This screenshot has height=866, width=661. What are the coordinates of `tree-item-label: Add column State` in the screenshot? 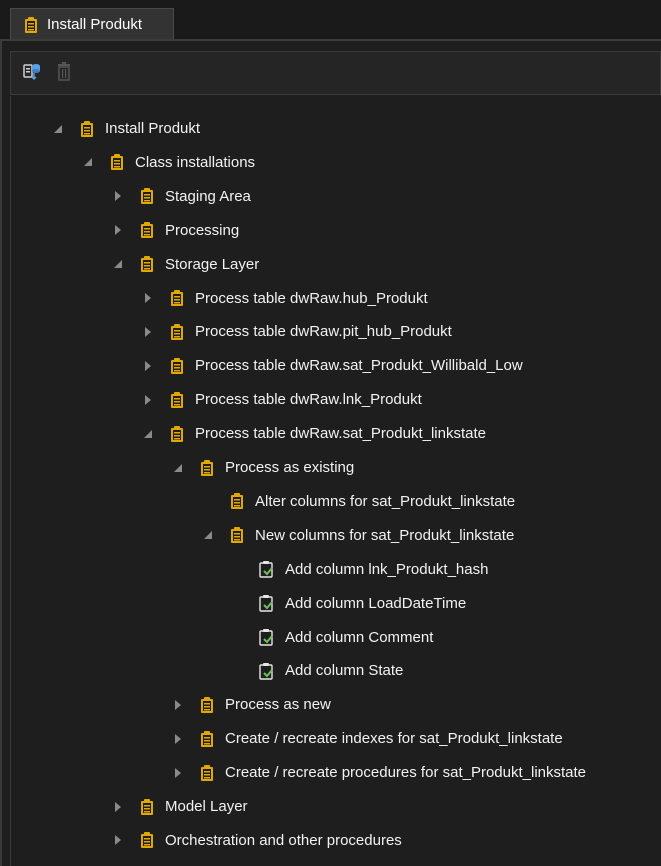 It's located at (344, 671).